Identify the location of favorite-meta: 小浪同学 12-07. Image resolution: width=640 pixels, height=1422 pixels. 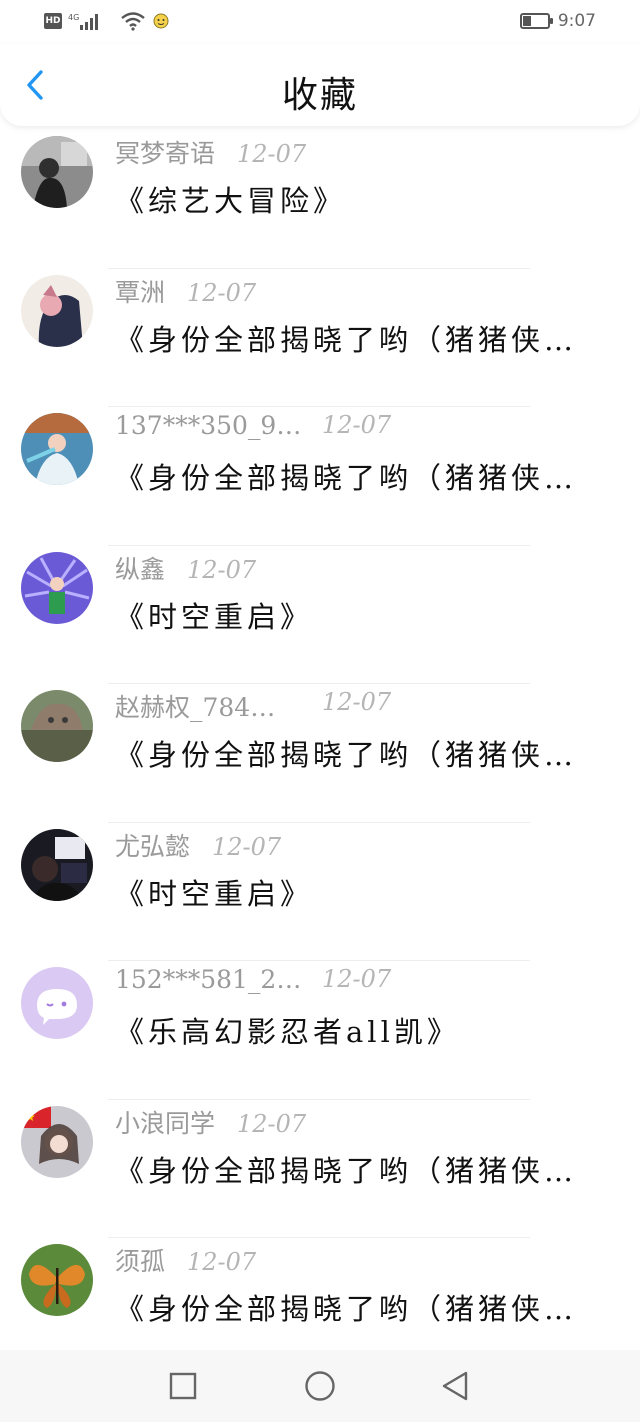
(210, 1121).